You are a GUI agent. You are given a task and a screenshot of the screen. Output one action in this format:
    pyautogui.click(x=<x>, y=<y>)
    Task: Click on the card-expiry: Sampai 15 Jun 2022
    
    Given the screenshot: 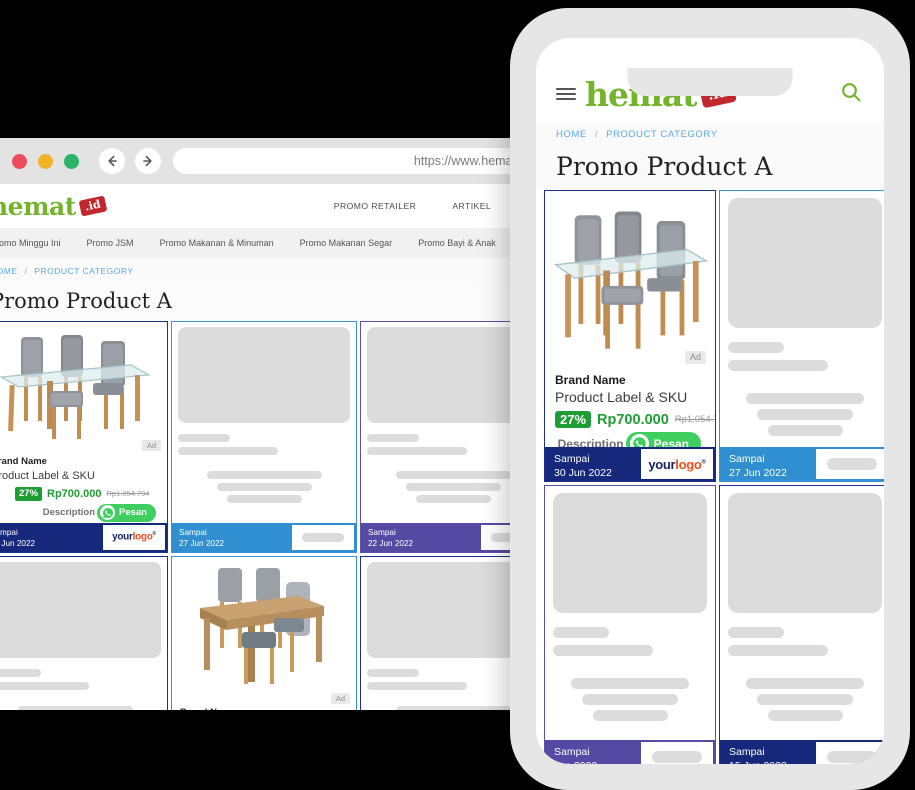 What is the action you would take?
    pyautogui.click(x=768, y=752)
    